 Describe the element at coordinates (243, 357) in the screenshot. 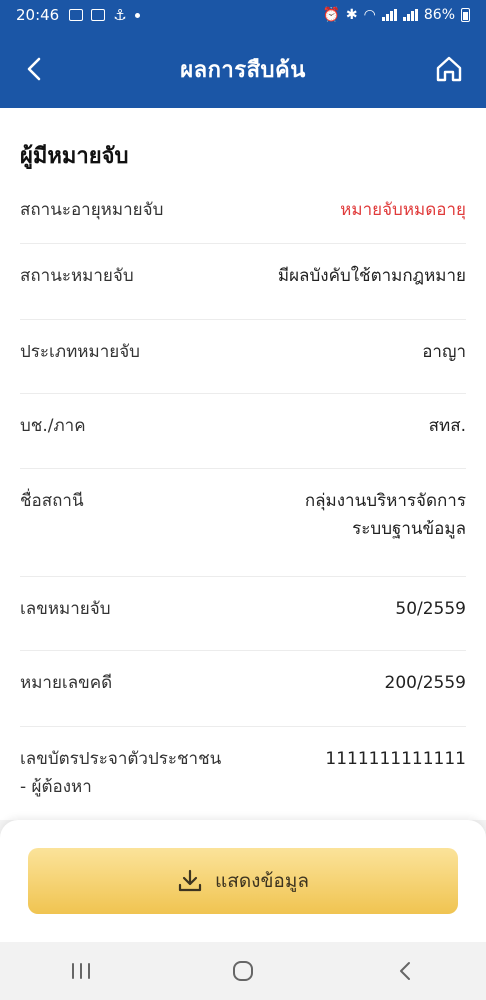

I see `detail-row-warrant-type: ประเภทหมายจับ อาญา` at that location.